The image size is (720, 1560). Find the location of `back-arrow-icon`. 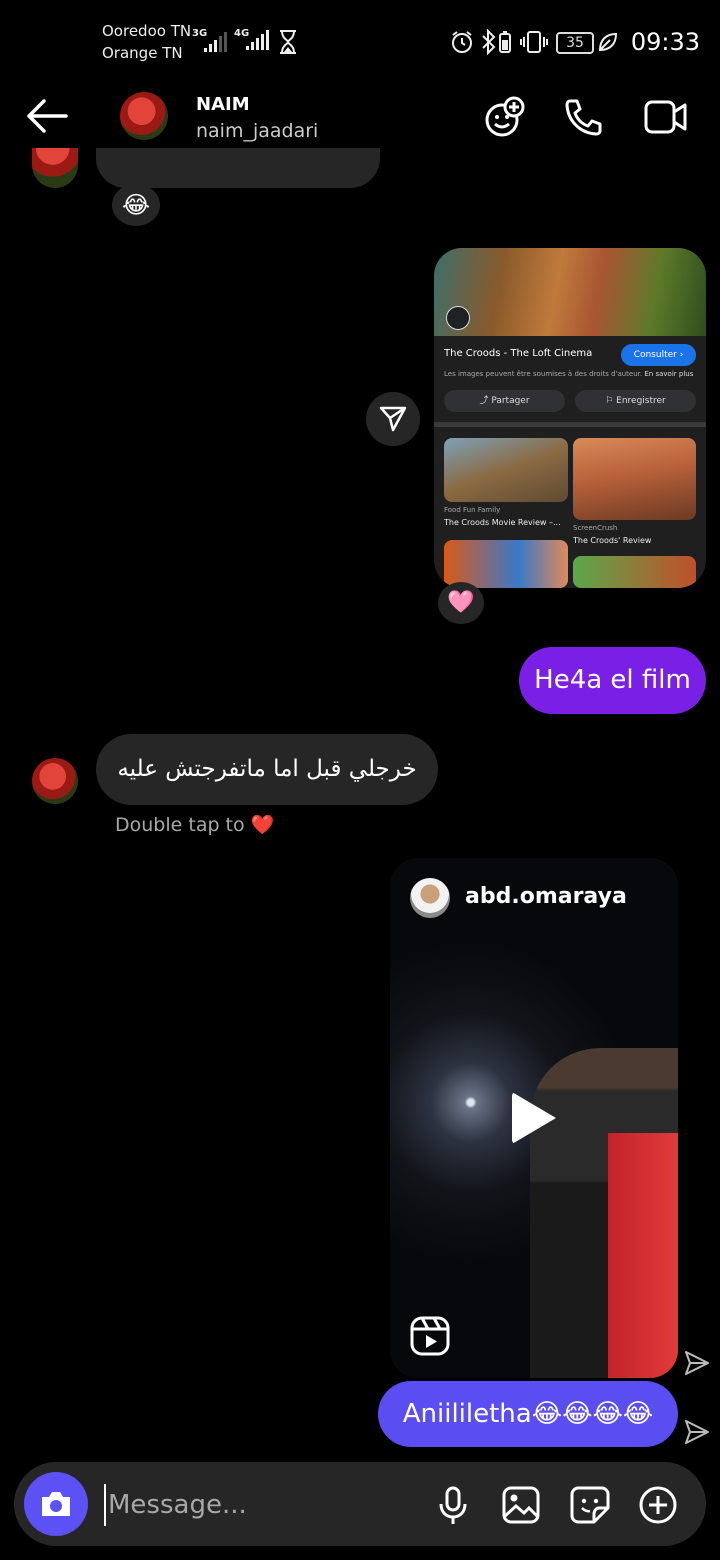

back-arrow-icon is located at coordinates (47, 116).